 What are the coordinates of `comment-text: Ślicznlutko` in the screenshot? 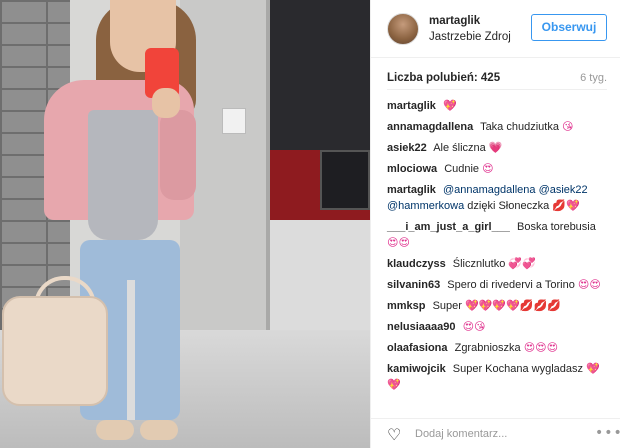 It's located at (479, 264).